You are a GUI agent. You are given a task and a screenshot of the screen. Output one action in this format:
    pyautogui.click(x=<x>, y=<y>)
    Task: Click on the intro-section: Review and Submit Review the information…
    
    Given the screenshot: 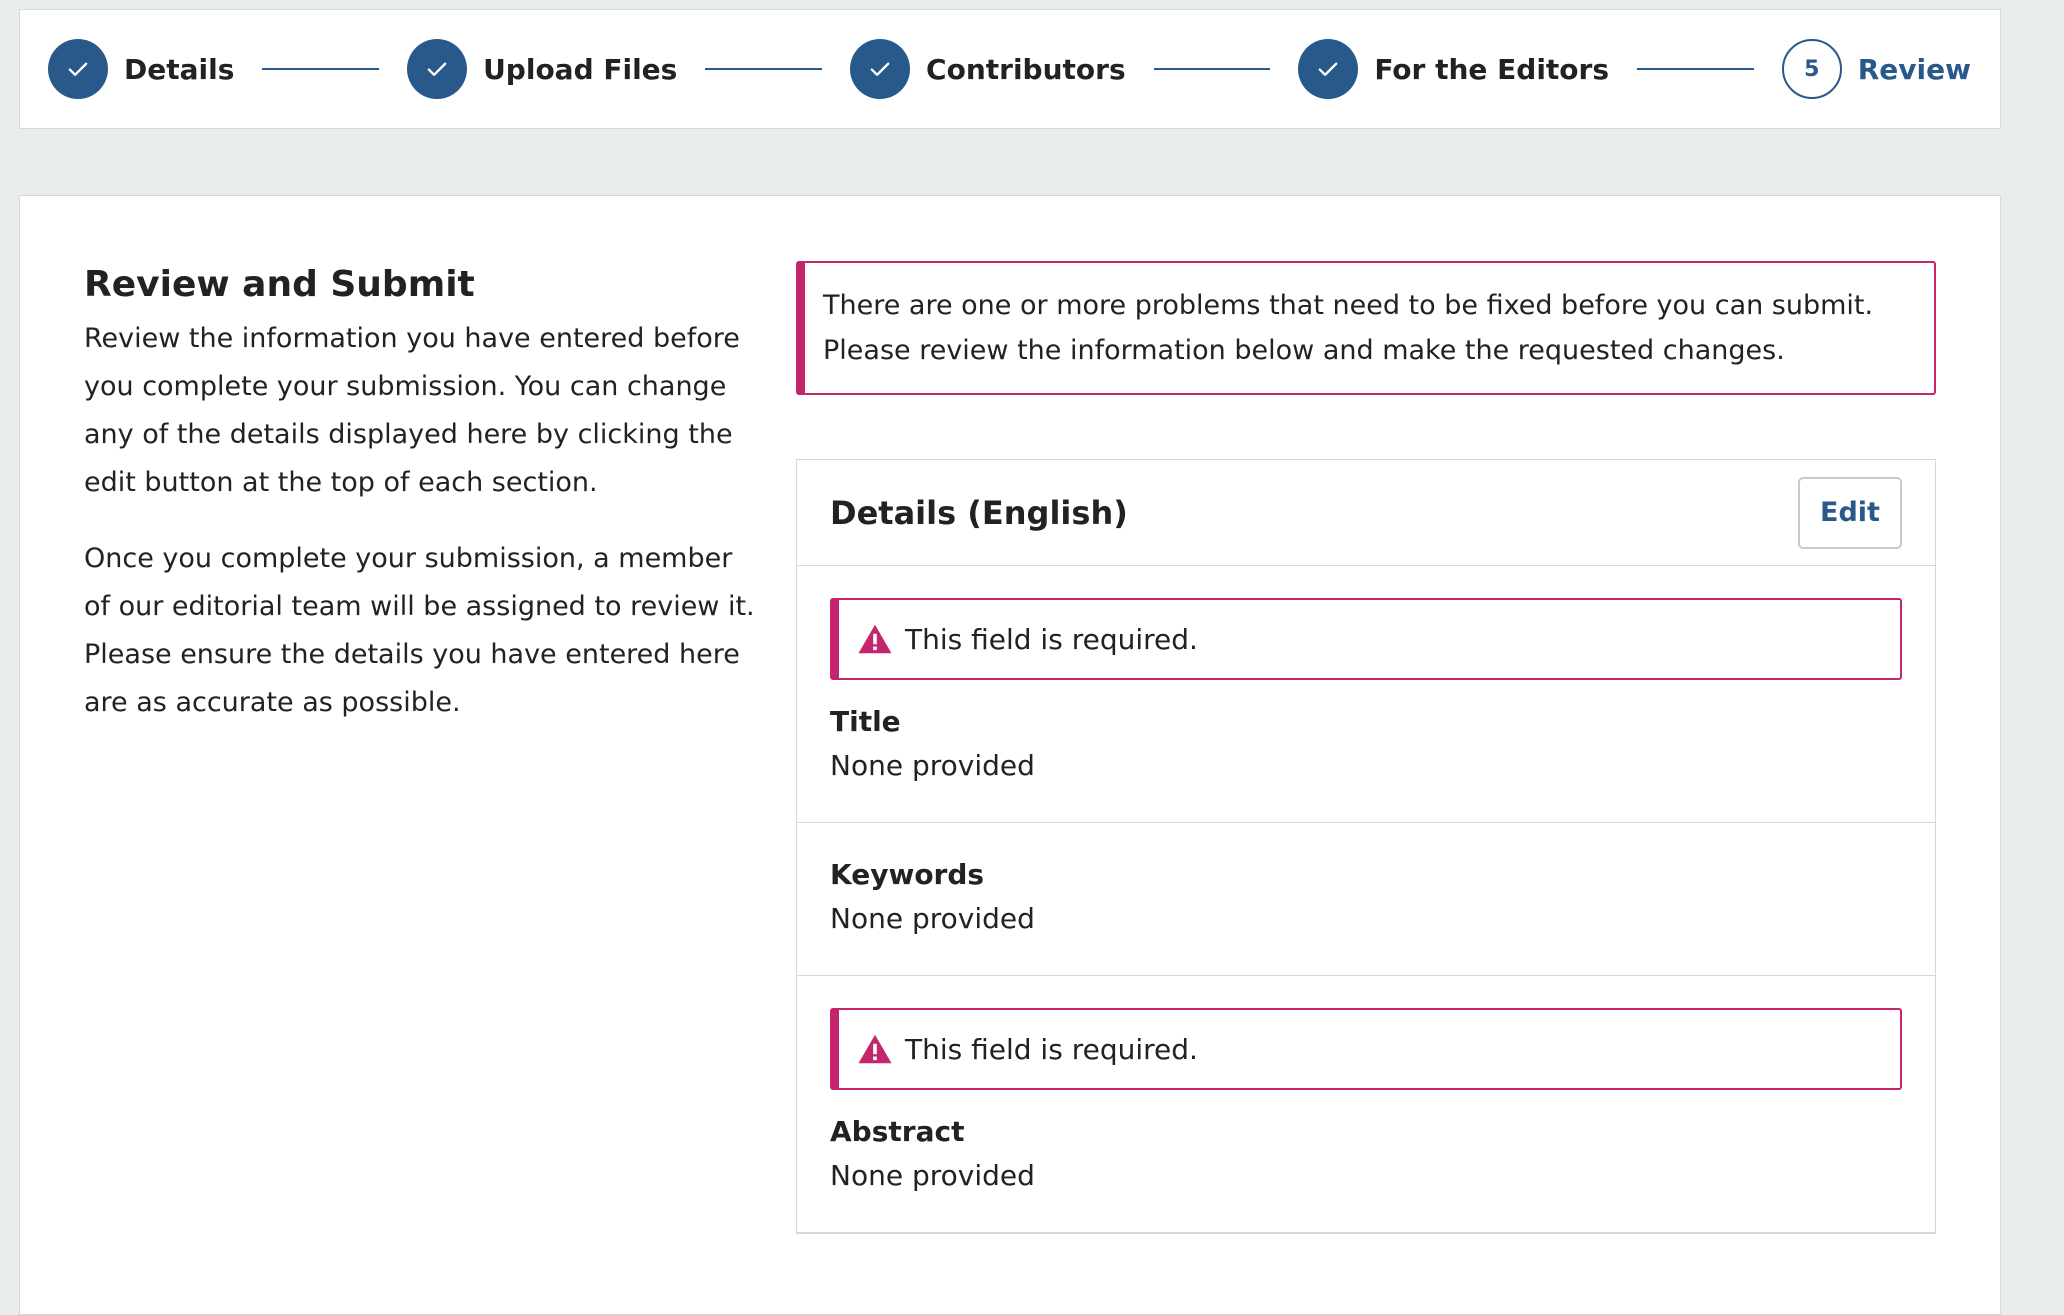 What is the action you would take?
    pyautogui.click(x=424, y=508)
    